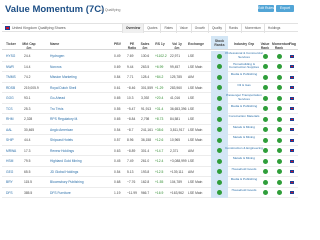  I want to click on cell-ticker: HYSG, so click(10, 56).